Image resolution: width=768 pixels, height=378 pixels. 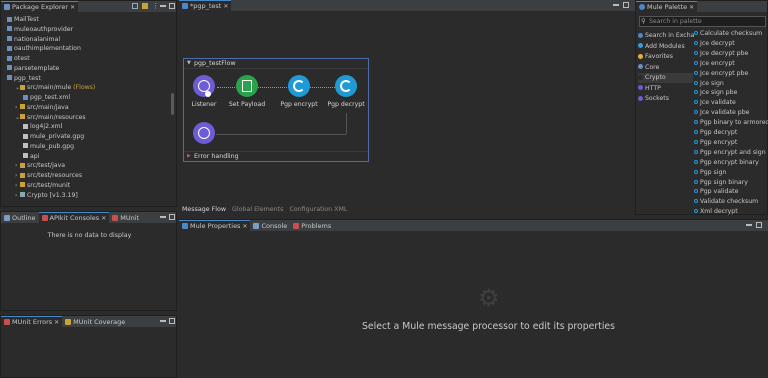 I want to click on tab-problems: Problems, so click(x=312, y=225).